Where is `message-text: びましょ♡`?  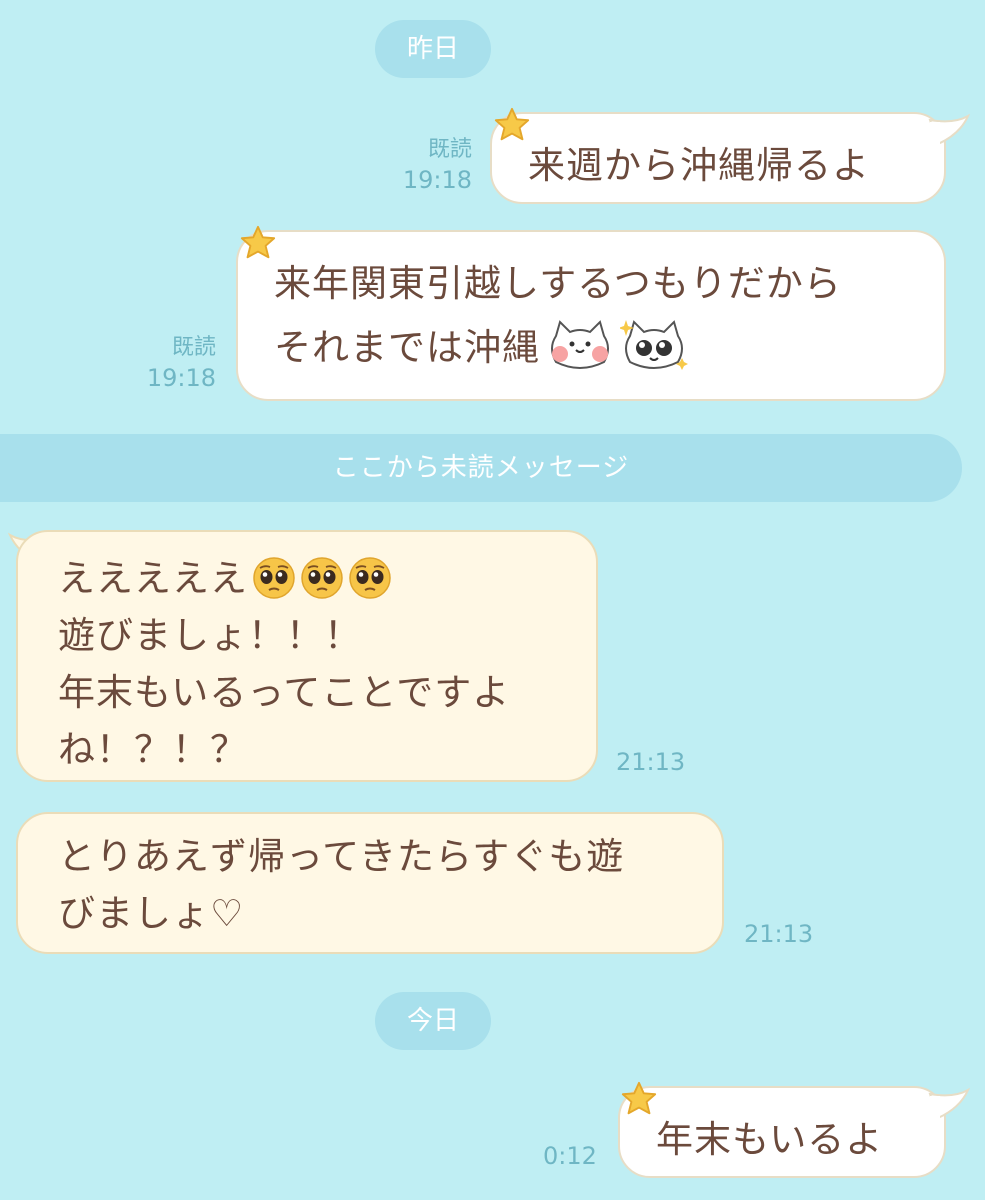 message-text: びましょ♡ is located at coordinates (151, 913).